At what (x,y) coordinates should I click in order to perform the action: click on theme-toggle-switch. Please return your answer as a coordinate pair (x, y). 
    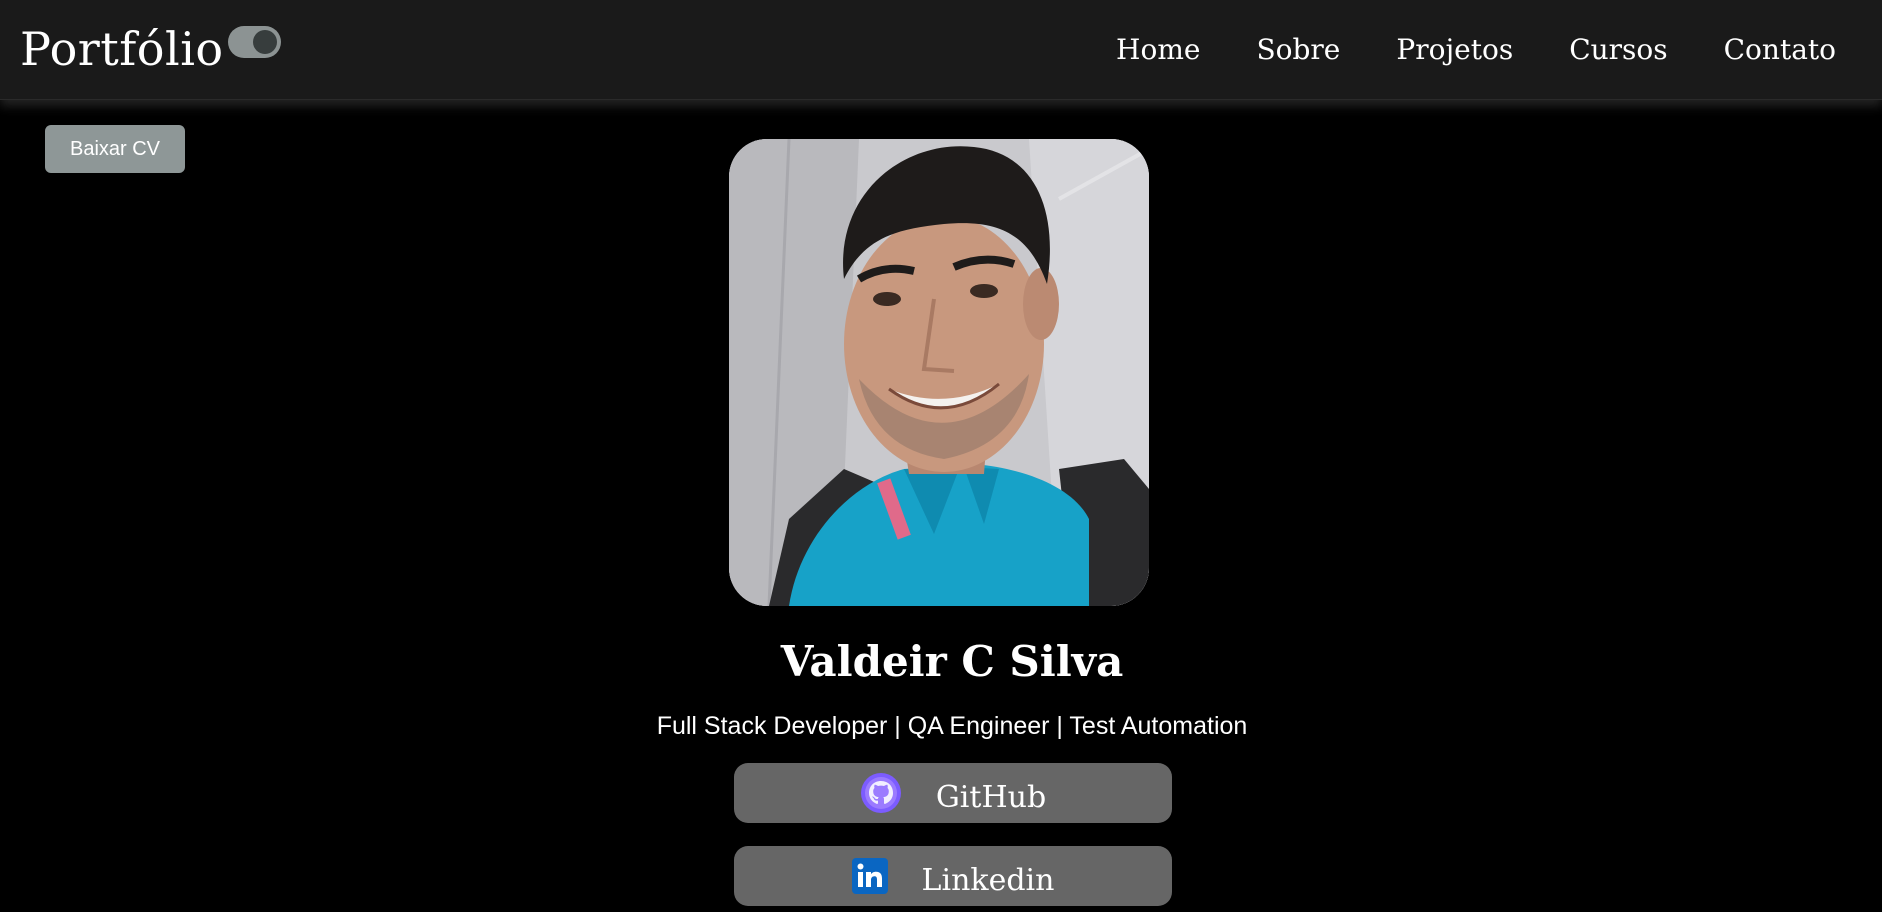
    Looking at the image, I should click on (254, 42).